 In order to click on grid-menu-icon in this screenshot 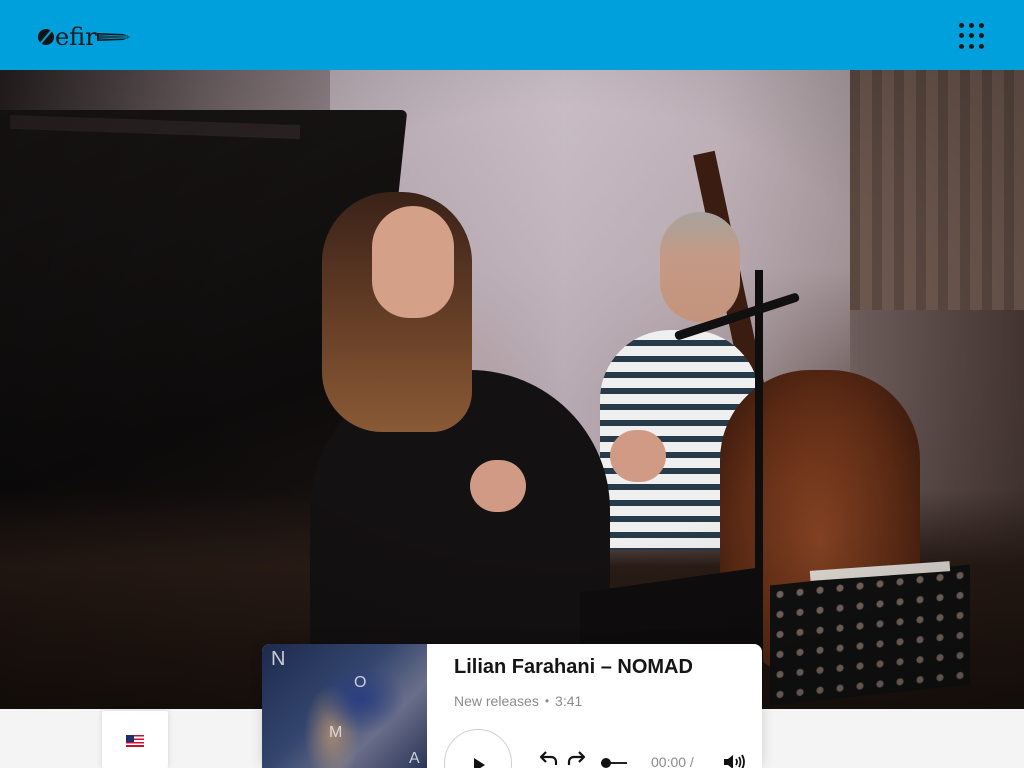, I will do `click(972, 36)`.